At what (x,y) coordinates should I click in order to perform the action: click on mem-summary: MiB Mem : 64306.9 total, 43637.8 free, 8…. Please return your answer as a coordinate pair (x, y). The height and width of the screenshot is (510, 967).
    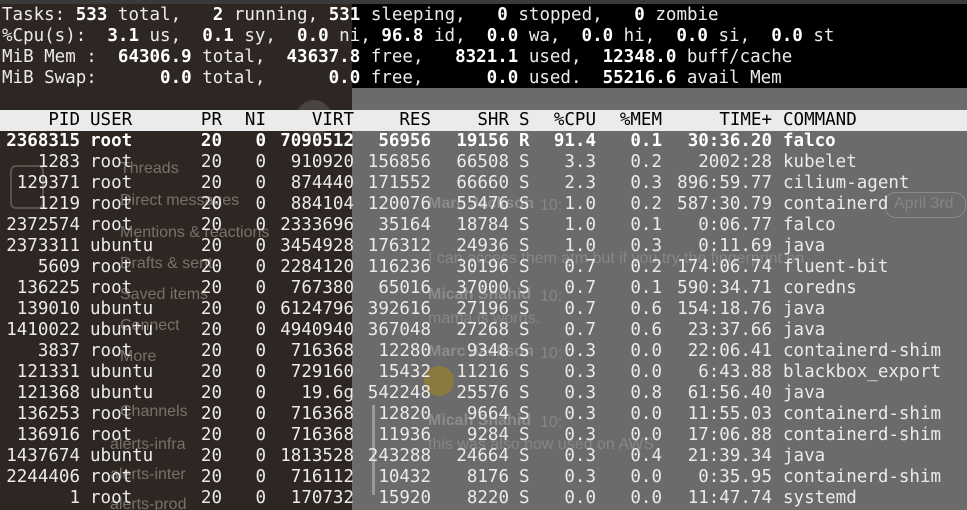
    Looking at the image, I should click on (397, 57).